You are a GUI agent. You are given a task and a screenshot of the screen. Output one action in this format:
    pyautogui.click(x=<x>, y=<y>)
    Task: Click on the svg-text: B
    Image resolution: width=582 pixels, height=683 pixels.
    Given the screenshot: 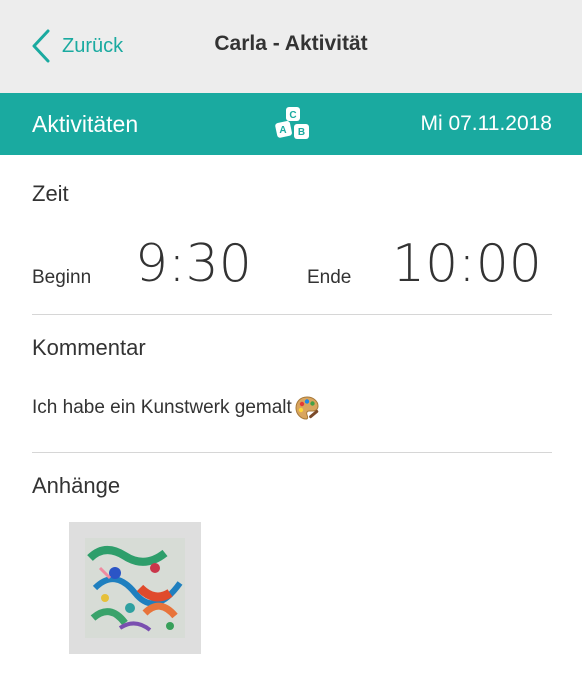 What is the action you would take?
    pyautogui.click(x=301, y=132)
    